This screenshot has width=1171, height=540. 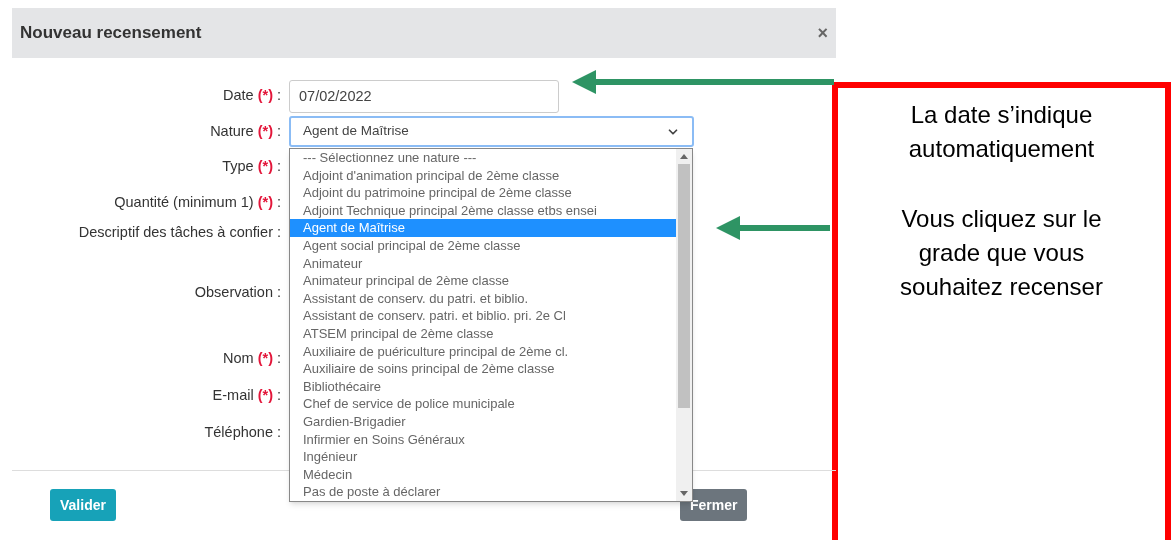 I want to click on field-label: Quantité (minimum 1), so click(x=184, y=203).